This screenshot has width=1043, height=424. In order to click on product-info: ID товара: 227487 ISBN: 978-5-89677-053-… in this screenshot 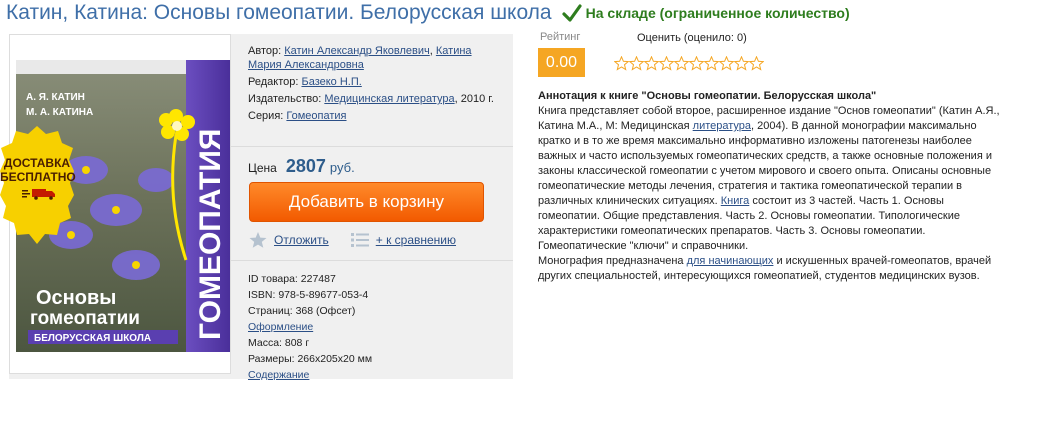, I will do `click(310, 327)`.